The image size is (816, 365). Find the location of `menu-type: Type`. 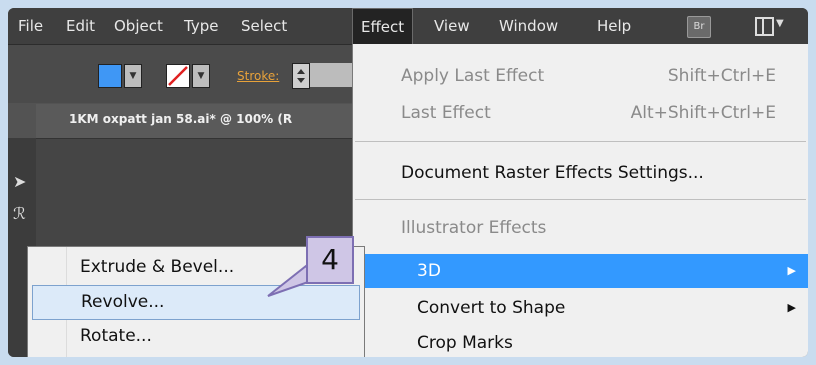

menu-type: Type is located at coordinates (201, 26).